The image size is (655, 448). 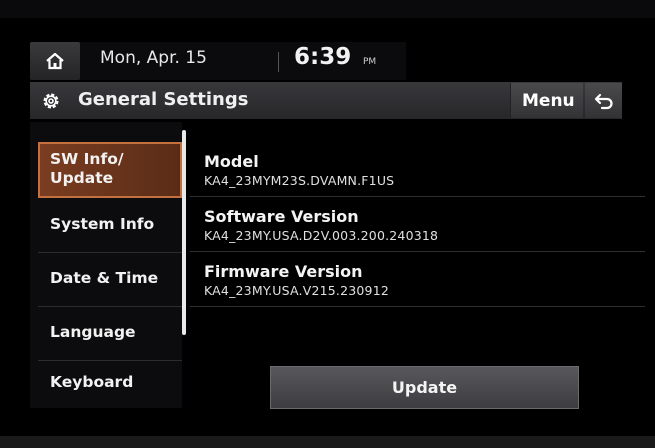 I want to click on gear-icon, so click(x=51, y=101).